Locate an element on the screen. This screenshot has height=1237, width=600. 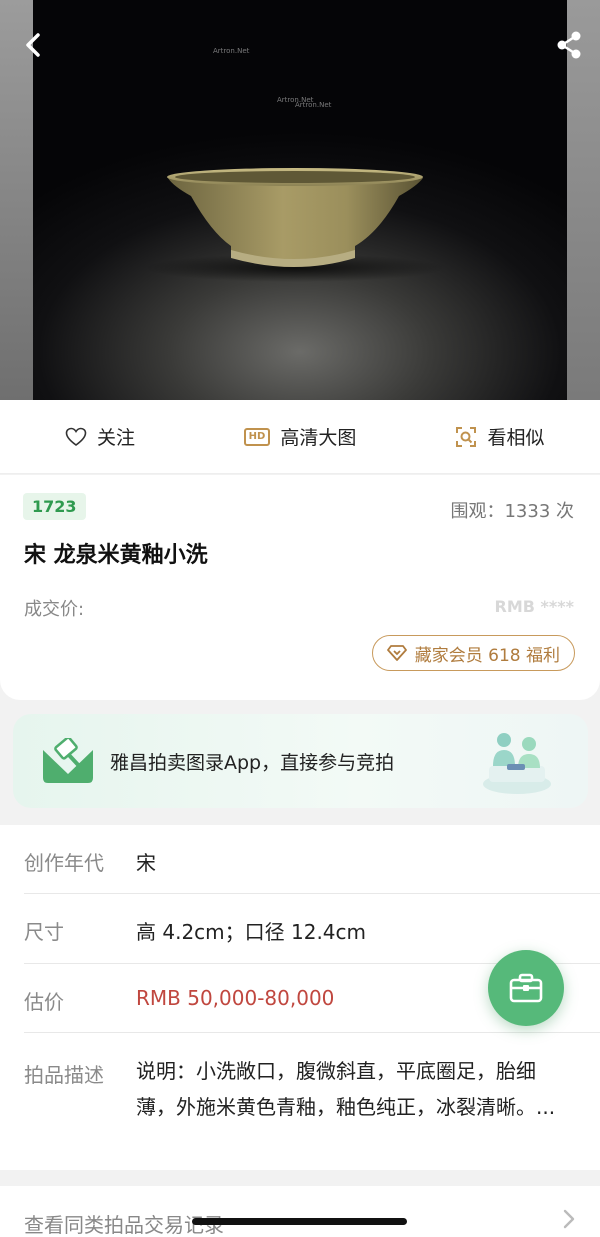
vip-benefit-button: 藏家会员 618 福利 is located at coordinates (473, 653).